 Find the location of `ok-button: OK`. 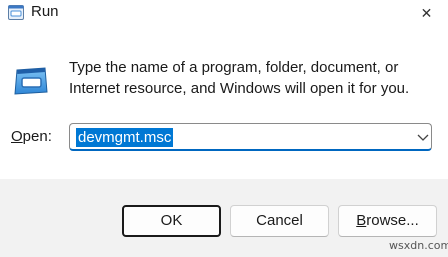

ok-button: OK is located at coordinates (171, 221).